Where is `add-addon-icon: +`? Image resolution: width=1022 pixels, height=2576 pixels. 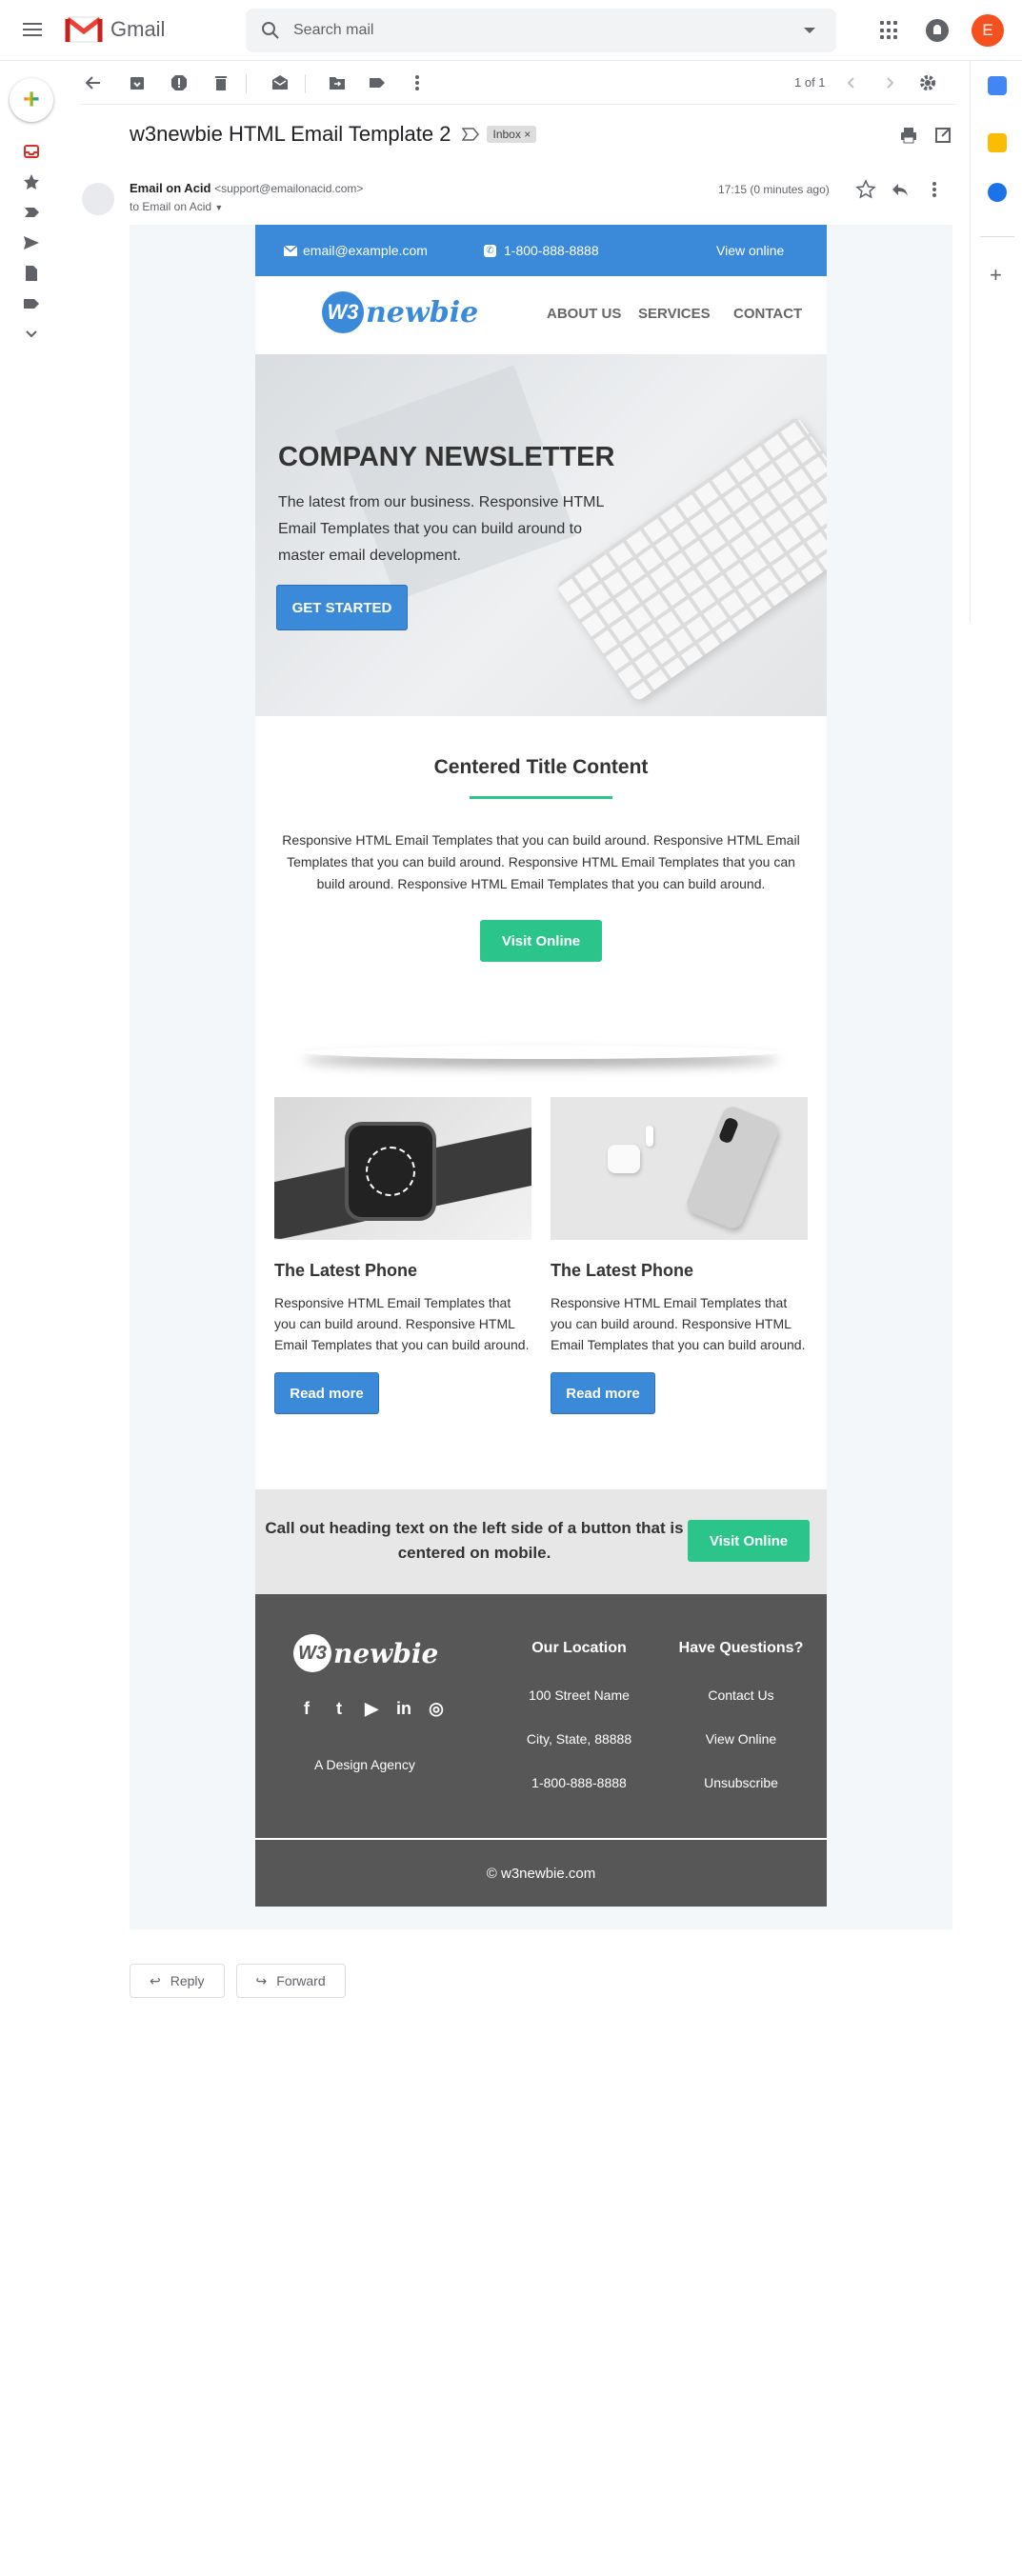 add-addon-icon: + is located at coordinates (996, 275).